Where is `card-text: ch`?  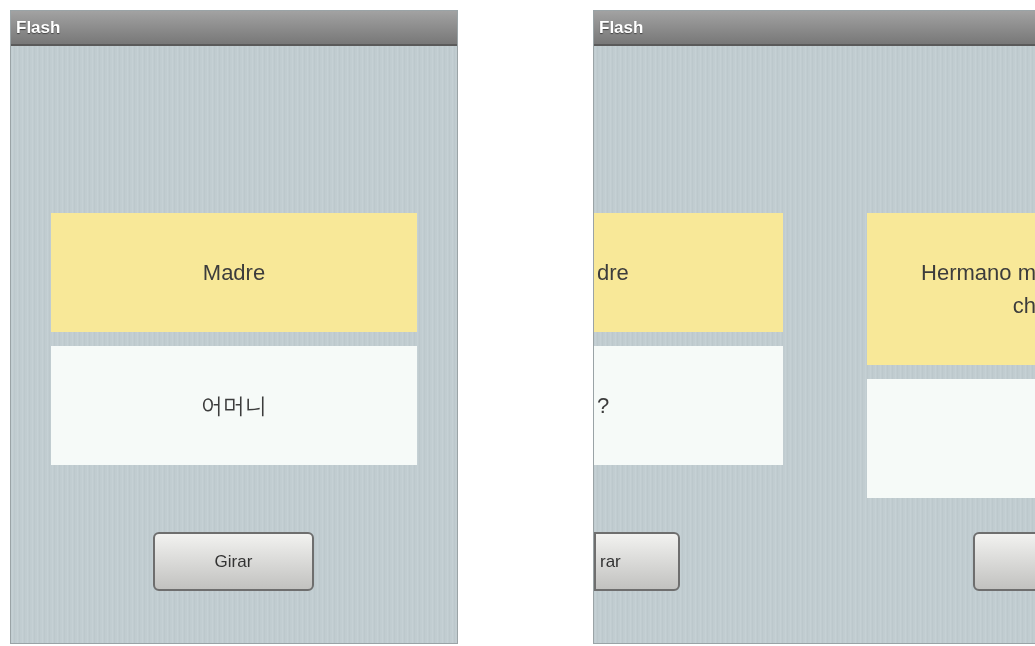
card-text: ch is located at coordinates (1023, 306).